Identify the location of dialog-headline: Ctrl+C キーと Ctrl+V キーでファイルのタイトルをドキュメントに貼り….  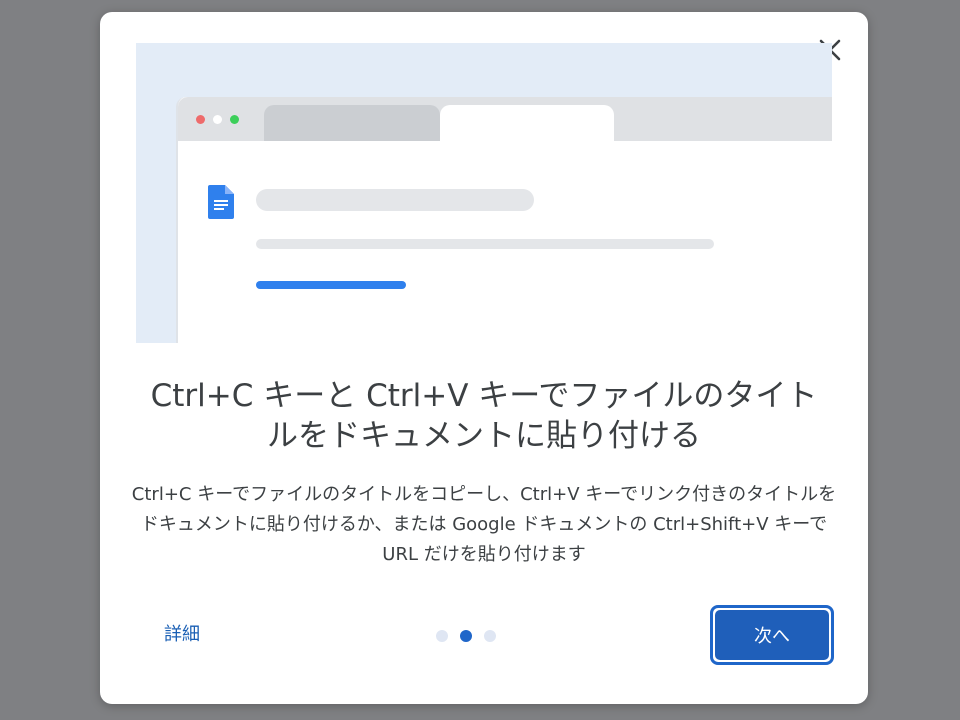
(484, 416).